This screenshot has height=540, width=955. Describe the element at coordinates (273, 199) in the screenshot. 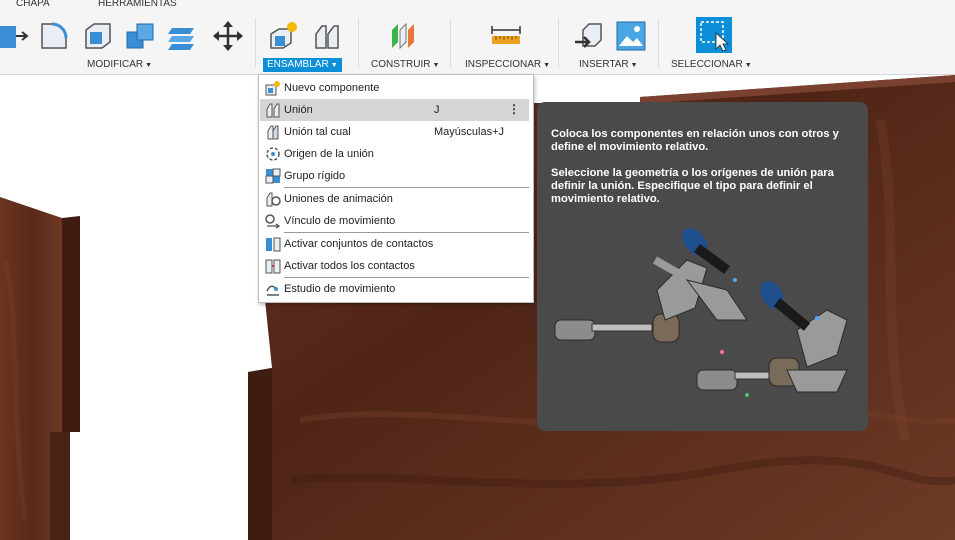

I see `drive-joints-icon` at that location.